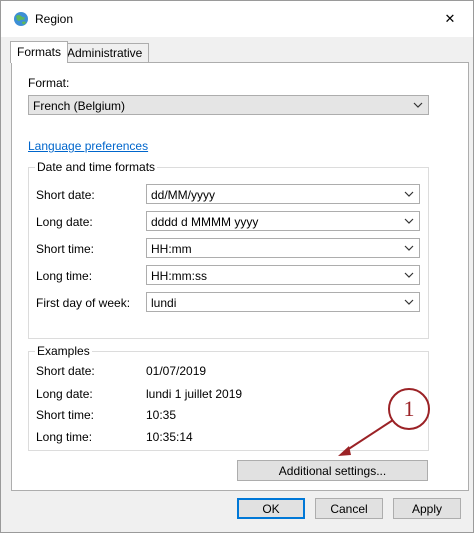 The width and height of the screenshot is (474, 533). What do you see at coordinates (65, 249) in the screenshot?
I see `short-time-label: Short time:` at bounding box center [65, 249].